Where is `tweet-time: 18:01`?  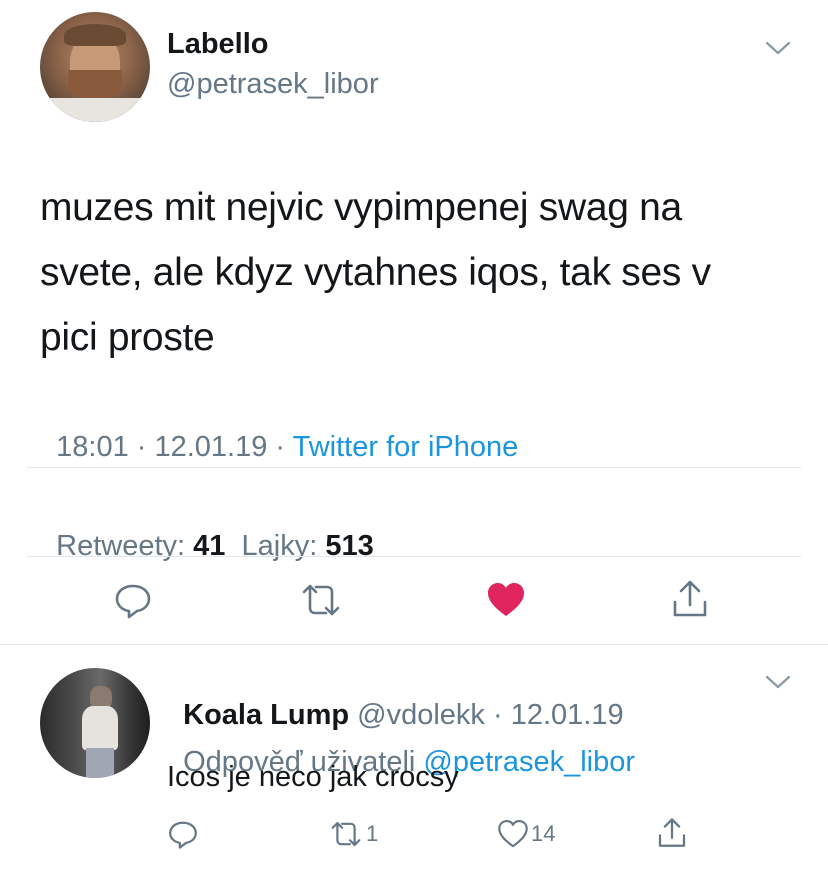 tweet-time: 18:01 is located at coordinates (92, 447).